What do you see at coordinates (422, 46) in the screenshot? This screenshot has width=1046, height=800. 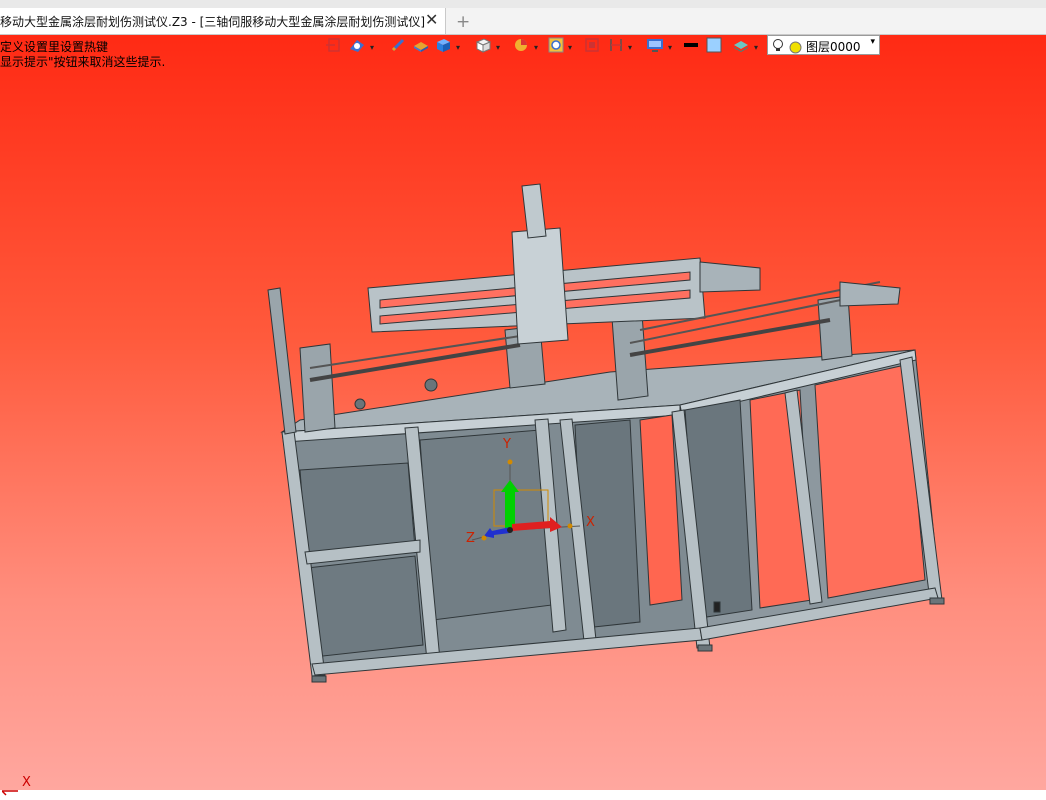 I see `shaded-box-icon` at bounding box center [422, 46].